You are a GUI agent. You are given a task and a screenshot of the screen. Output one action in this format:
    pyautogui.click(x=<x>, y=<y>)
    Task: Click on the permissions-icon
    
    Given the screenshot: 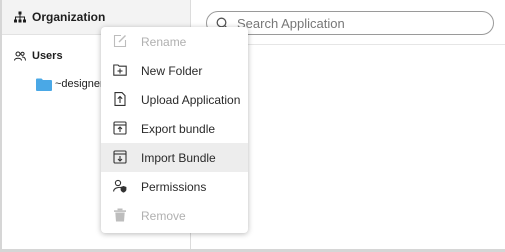 What is the action you would take?
    pyautogui.click(x=120, y=186)
    